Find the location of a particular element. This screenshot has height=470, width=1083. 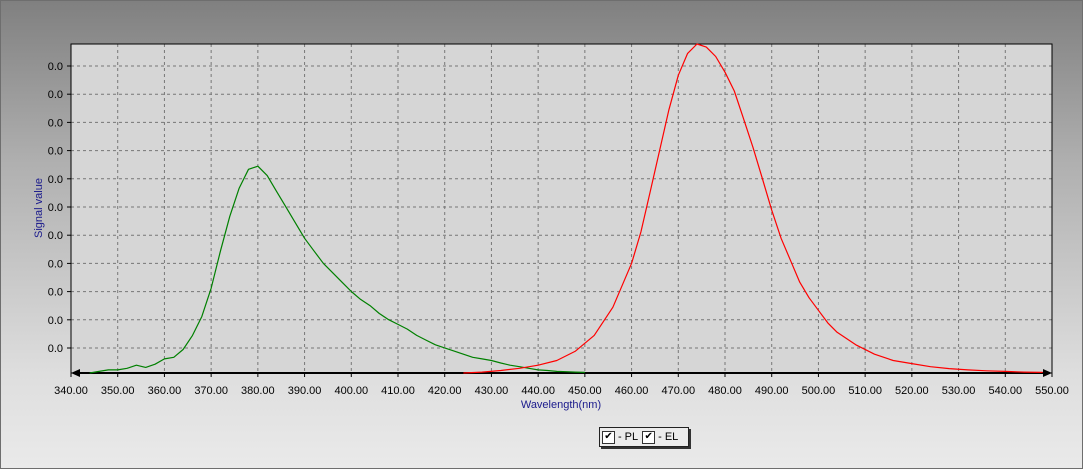

pl-checkbox: ✔ is located at coordinates (608, 437).